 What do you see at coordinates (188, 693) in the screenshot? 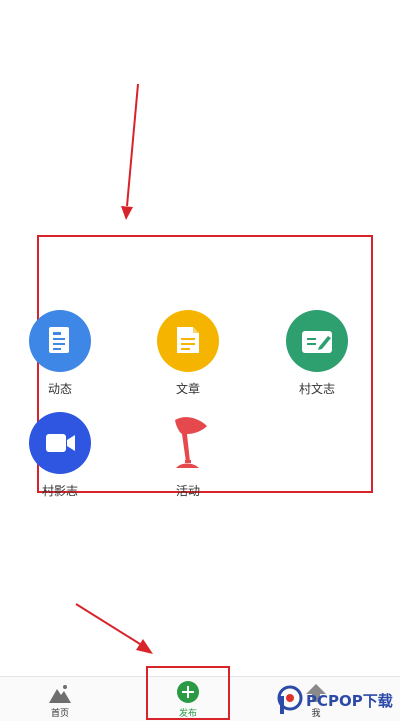
I see `annotation-publish-box` at bounding box center [188, 693].